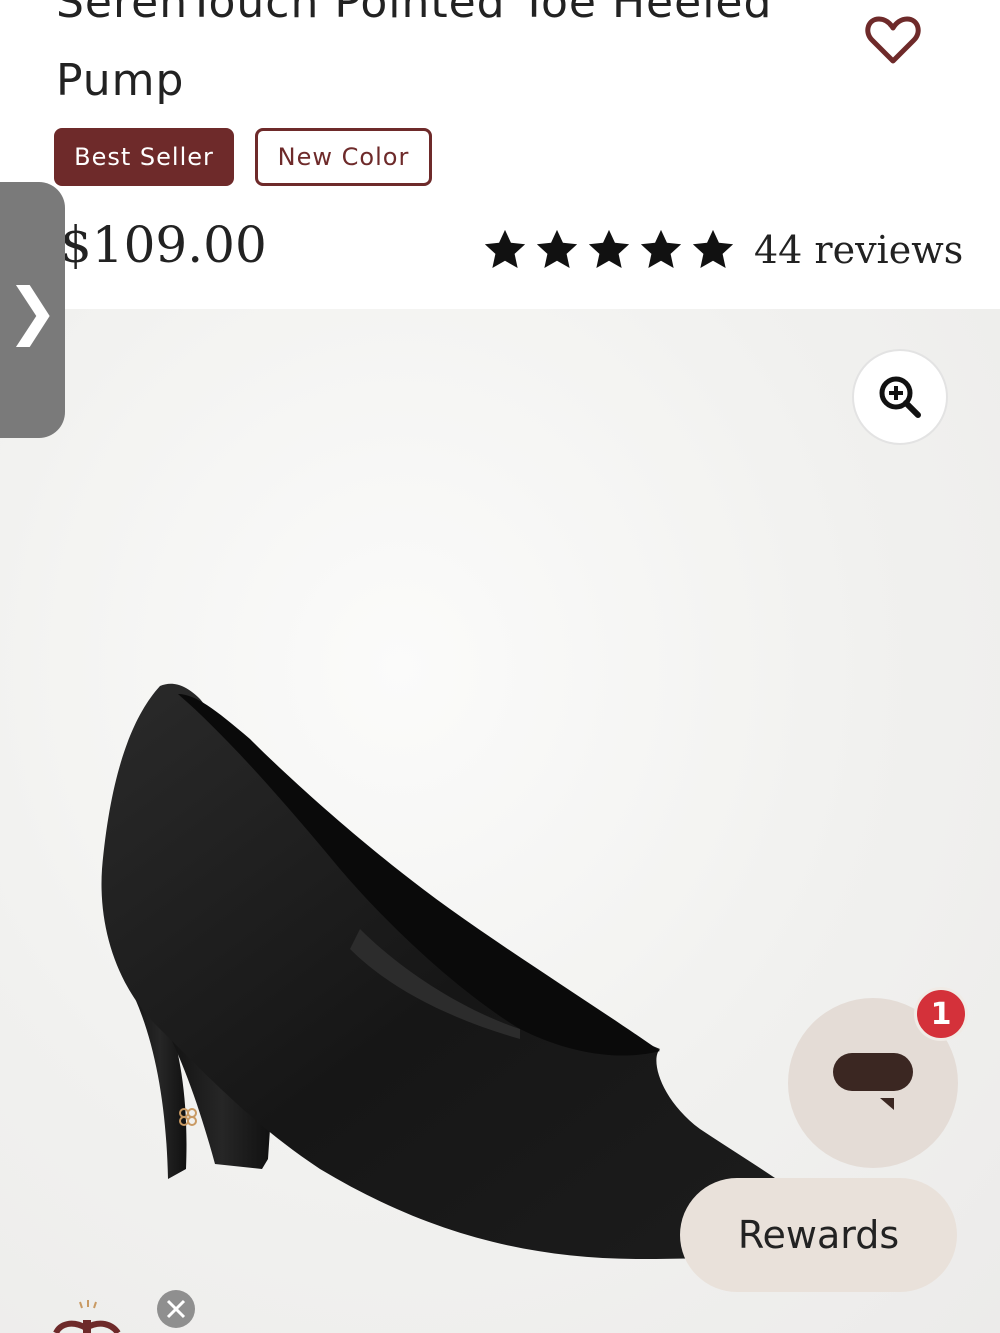 Image resolution: width=1000 pixels, height=1333 pixels. What do you see at coordinates (144, 157) in the screenshot?
I see `best-seller-badge: Best Seller` at bounding box center [144, 157].